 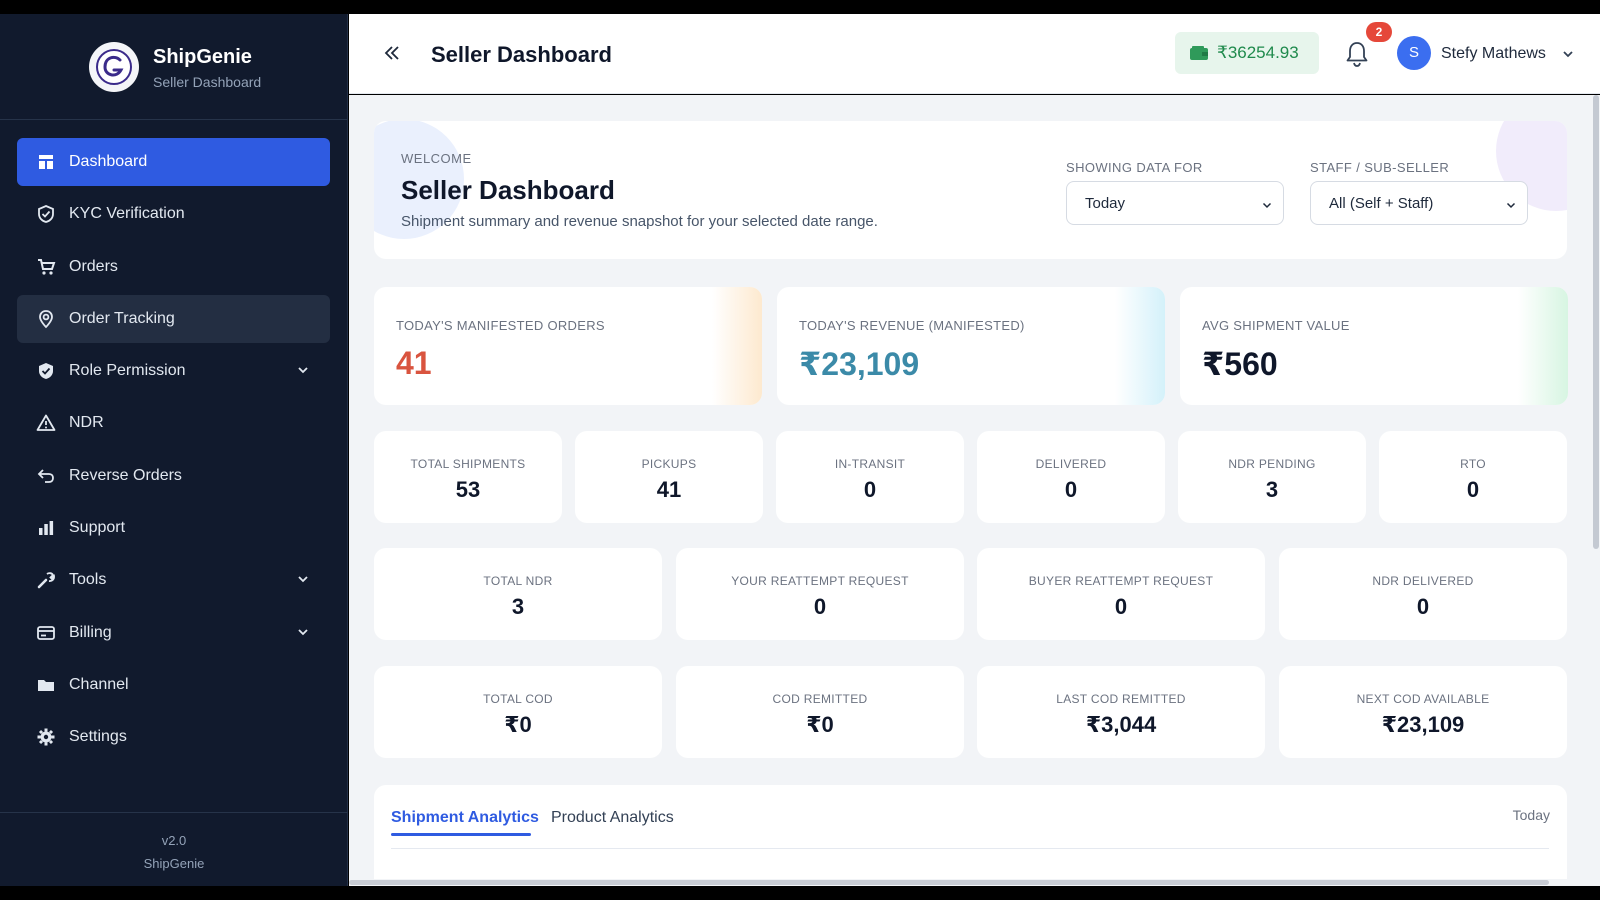 I want to click on notifications-button, so click(x=1357, y=54).